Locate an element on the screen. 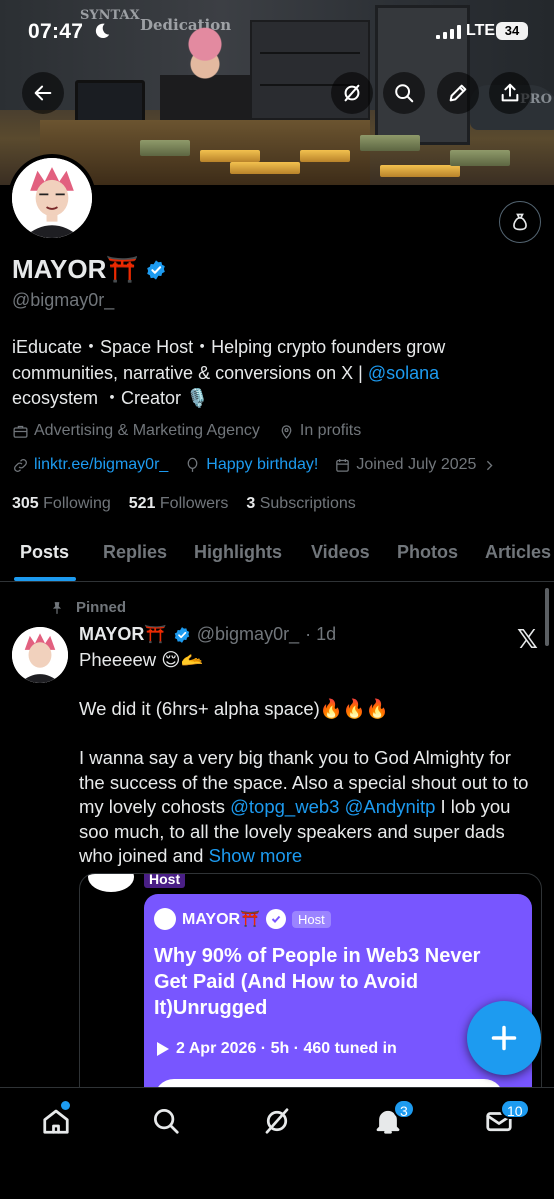 This screenshot has height=1199, width=554. following-stat: 305 Following is located at coordinates (61, 504).